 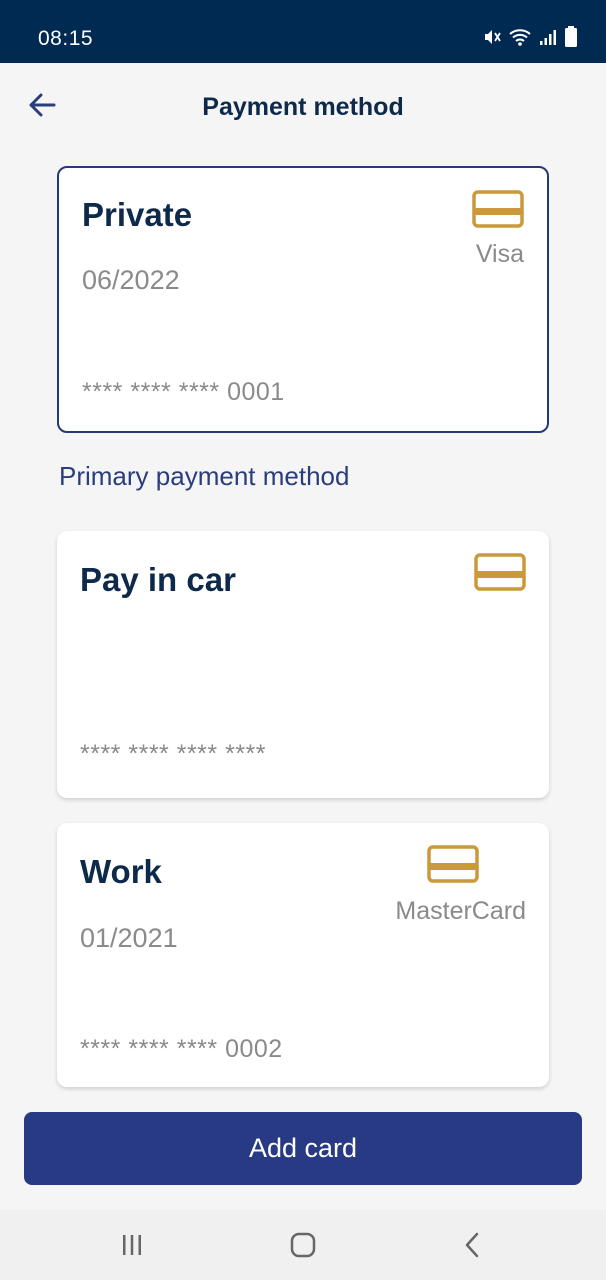 What do you see at coordinates (173, 754) in the screenshot?
I see `card-number: **** **** **** ****` at bounding box center [173, 754].